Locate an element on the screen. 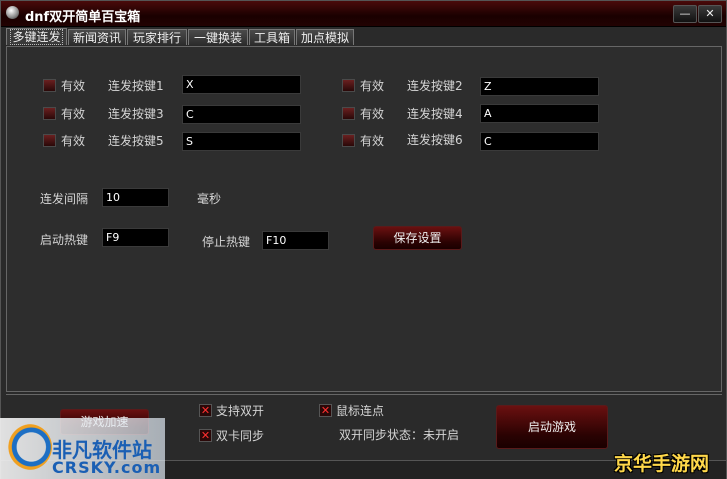 The width and height of the screenshot is (727, 479). tab-multikey: 多键连发 is located at coordinates (36, 36).